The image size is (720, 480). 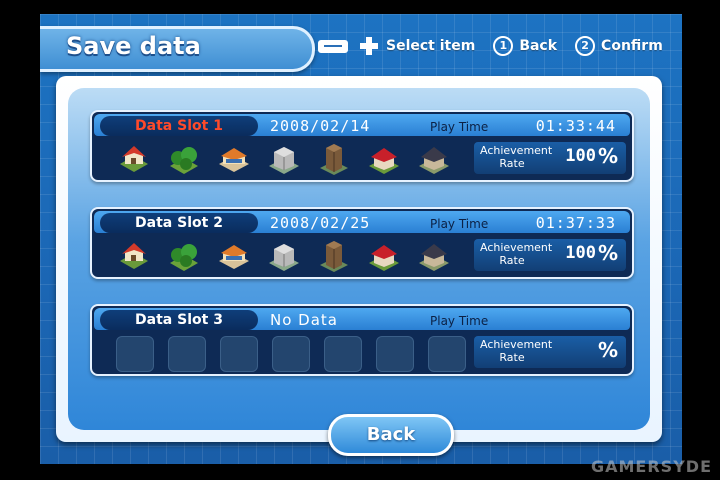 What do you see at coordinates (362, 319) in the screenshot?
I see `slot-header: Data Slot 3 No Data Play Time` at bounding box center [362, 319].